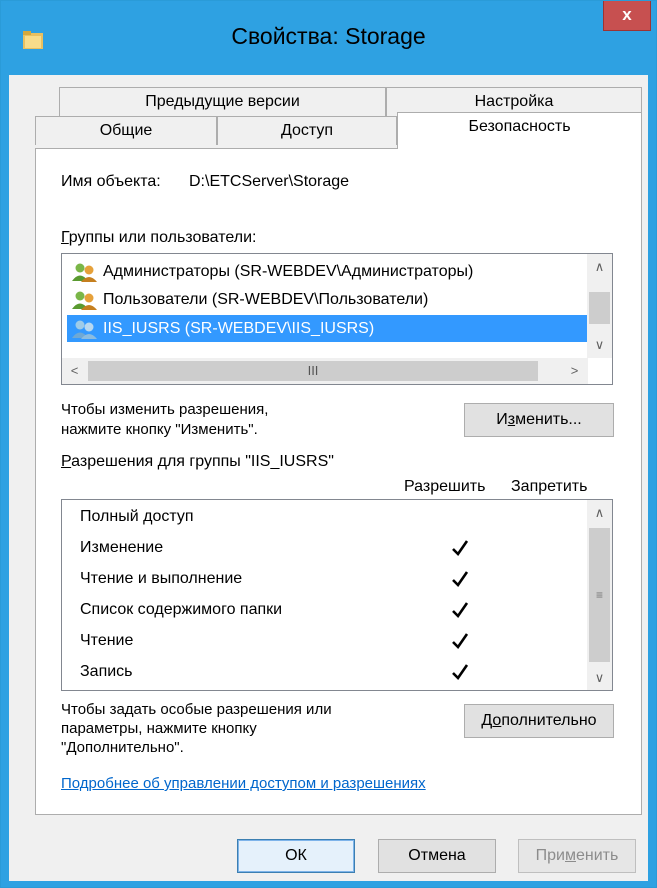 The height and width of the screenshot is (888, 657). What do you see at coordinates (5, 478) in the screenshot?
I see `window-frame-left` at bounding box center [5, 478].